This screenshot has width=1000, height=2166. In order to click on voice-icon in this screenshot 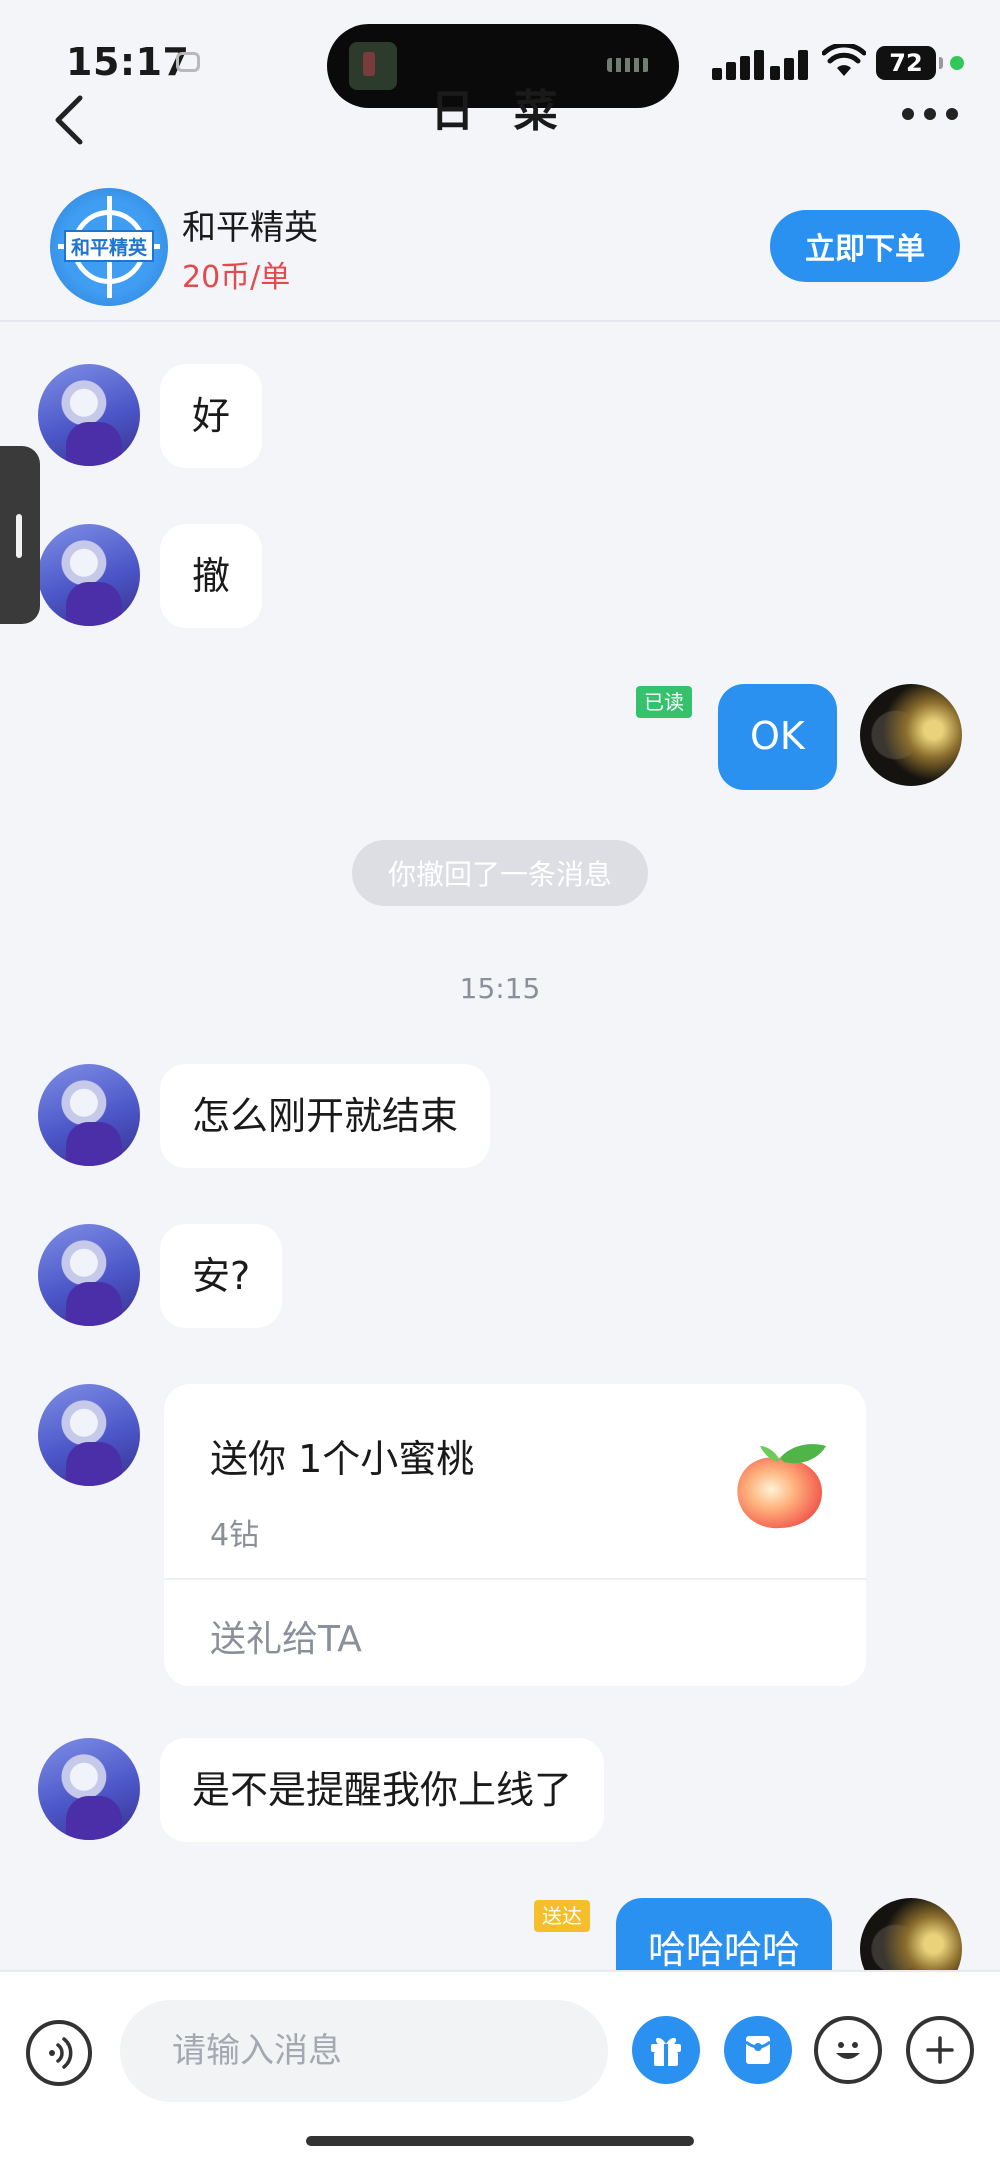, I will do `click(59, 2053)`.